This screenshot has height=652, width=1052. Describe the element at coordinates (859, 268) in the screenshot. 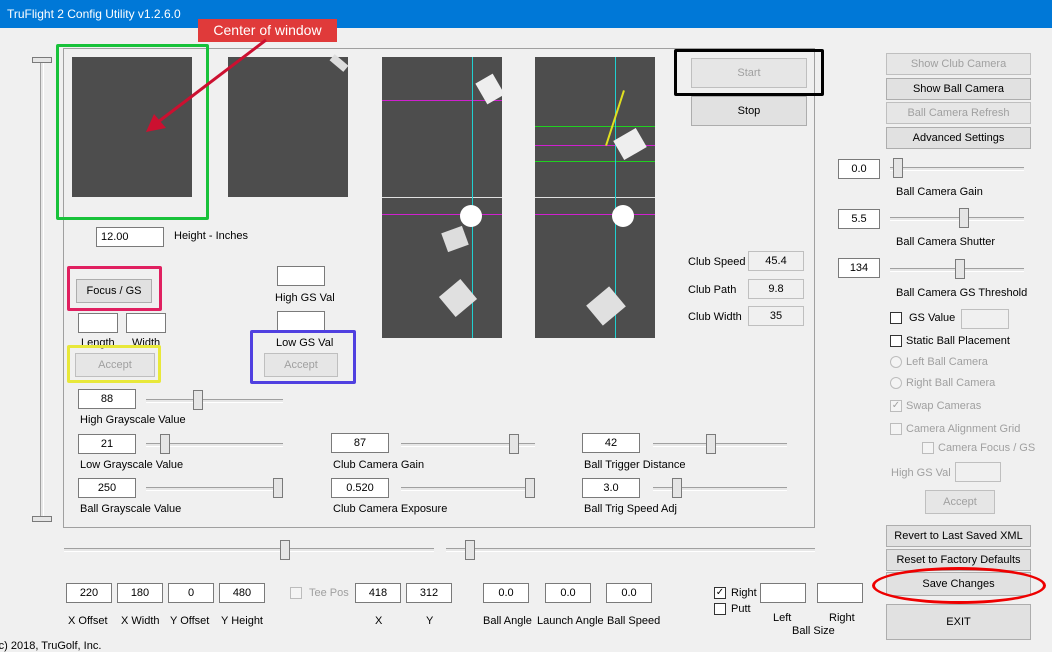

I see `ball-camera-gs-threshold-input: 134` at that location.